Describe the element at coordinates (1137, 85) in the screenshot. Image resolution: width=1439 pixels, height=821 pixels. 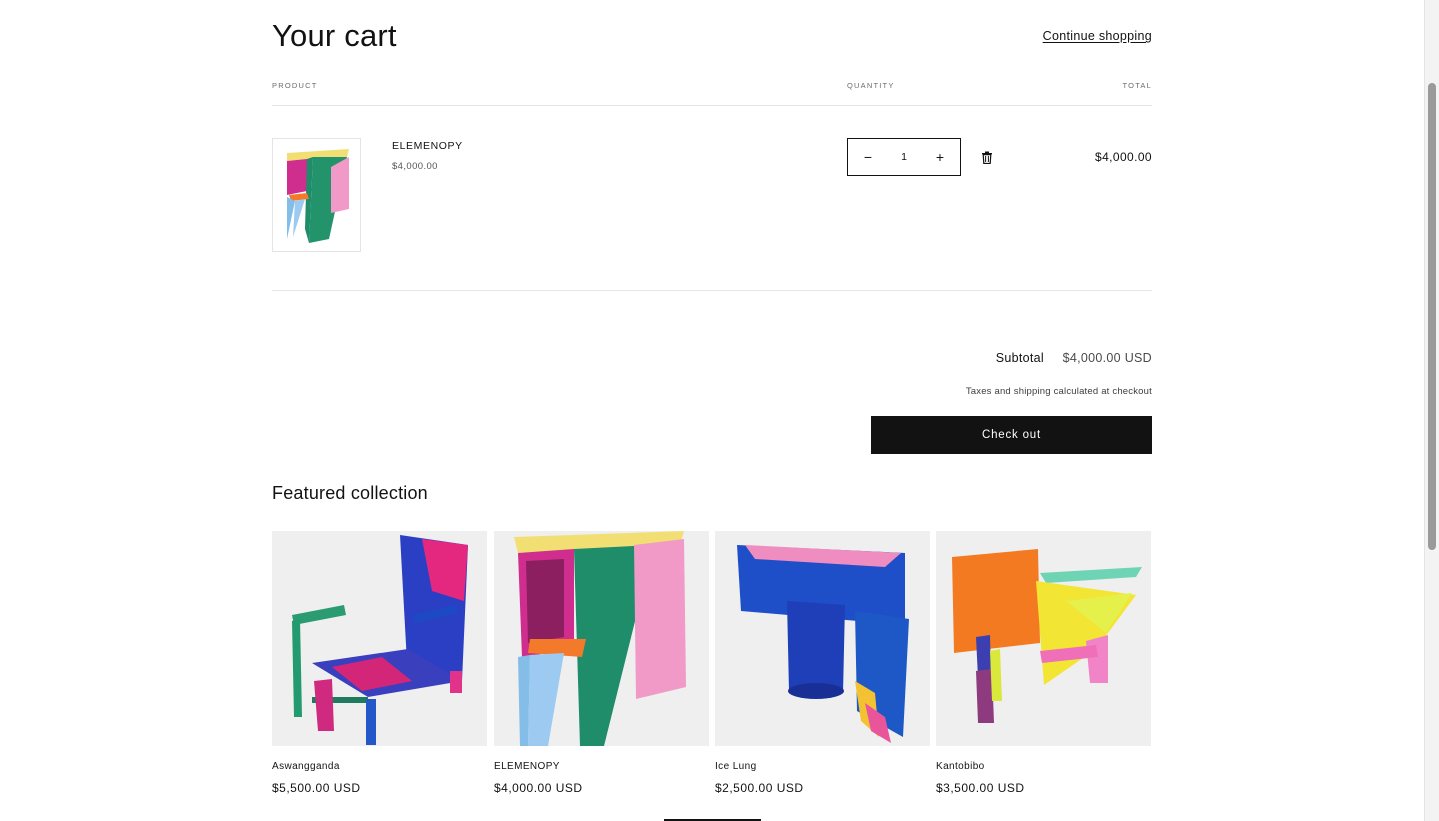
I see `total-column-header: TOTAL` at that location.